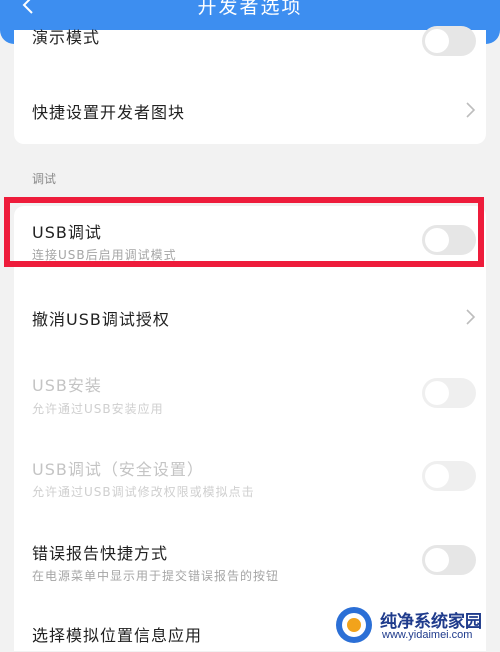 The height and width of the screenshot is (652, 500). What do you see at coordinates (109, 112) in the screenshot?
I see `quick-tiles-label: 快捷设置开发者图块` at bounding box center [109, 112].